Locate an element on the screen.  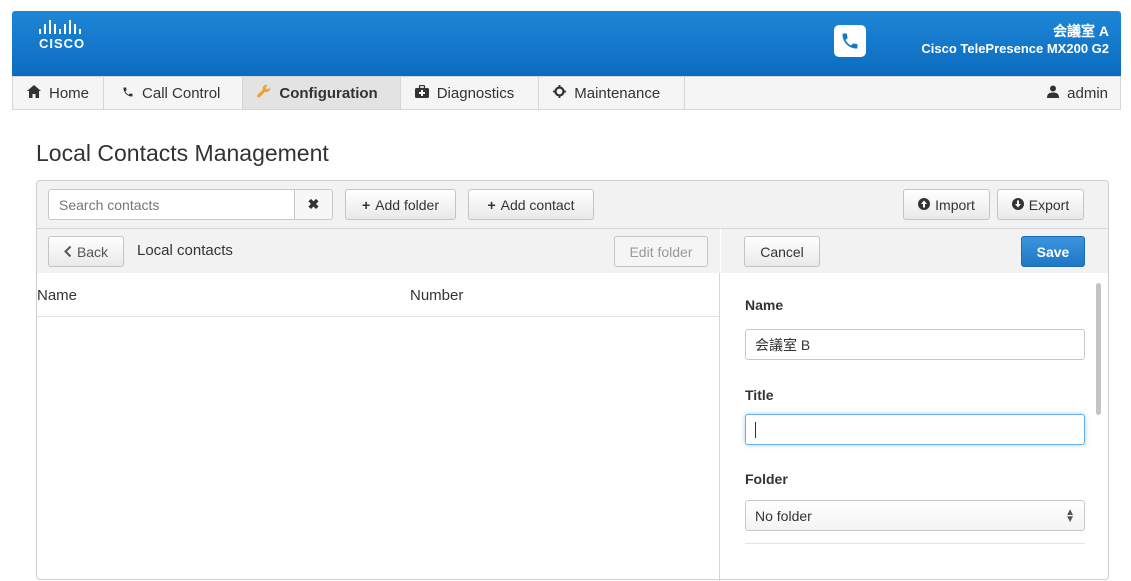
arrow-down-circle-icon is located at coordinates (1017, 205).